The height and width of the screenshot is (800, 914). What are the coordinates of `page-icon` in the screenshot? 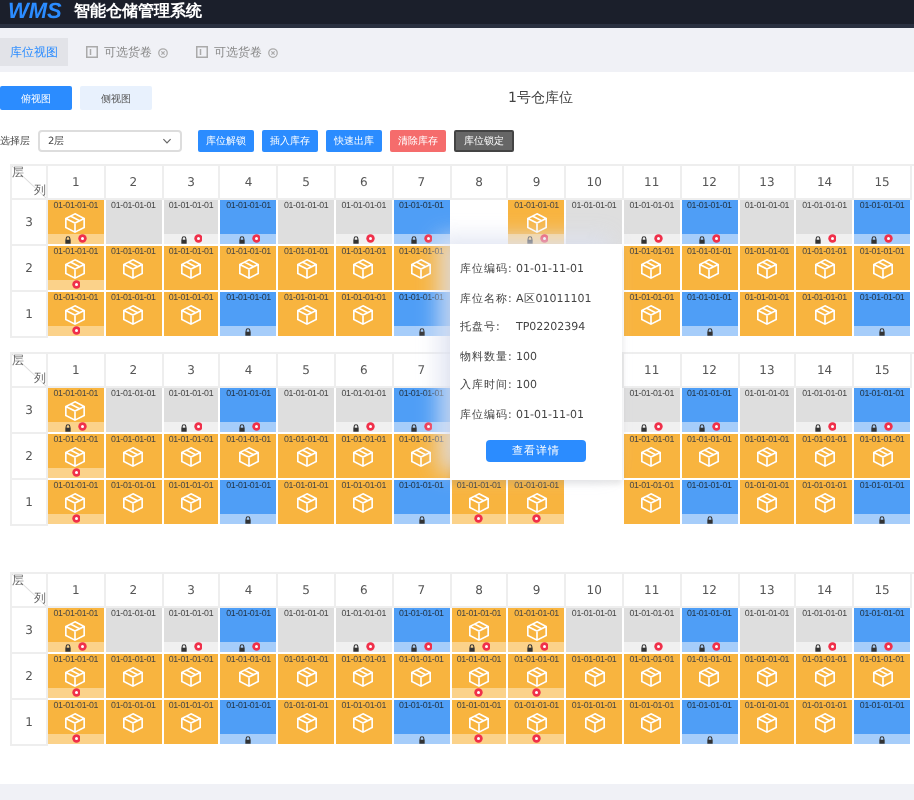 It's located at (92, 52).